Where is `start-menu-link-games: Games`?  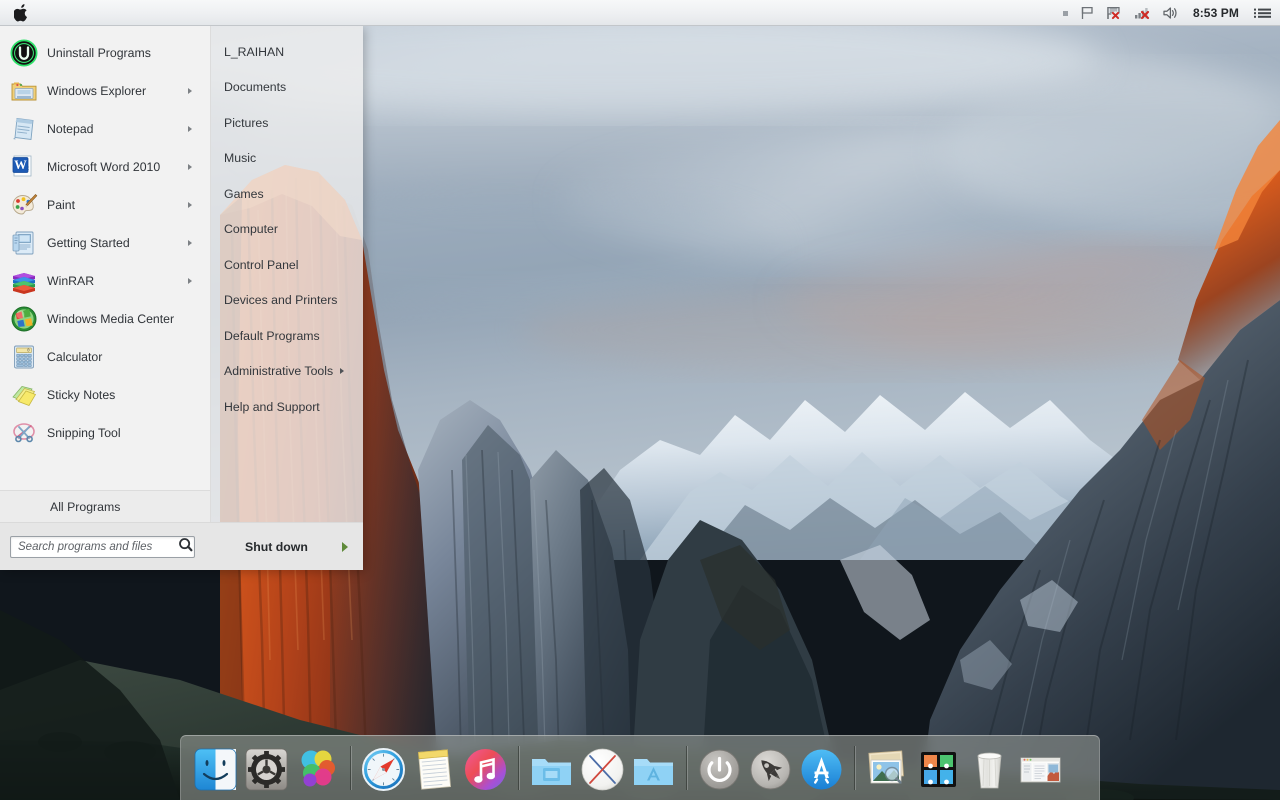
start-menu-link-games: Games is located at coordinates (287, 194).